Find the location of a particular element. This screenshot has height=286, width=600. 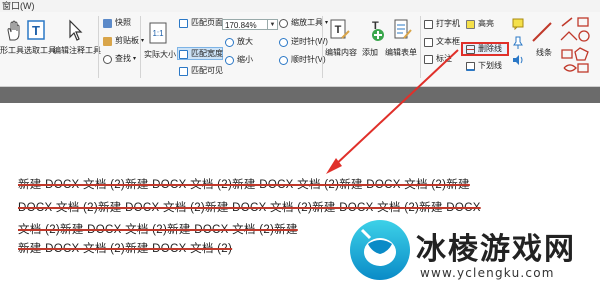

hand-icon is located at coordinates (14, 31).